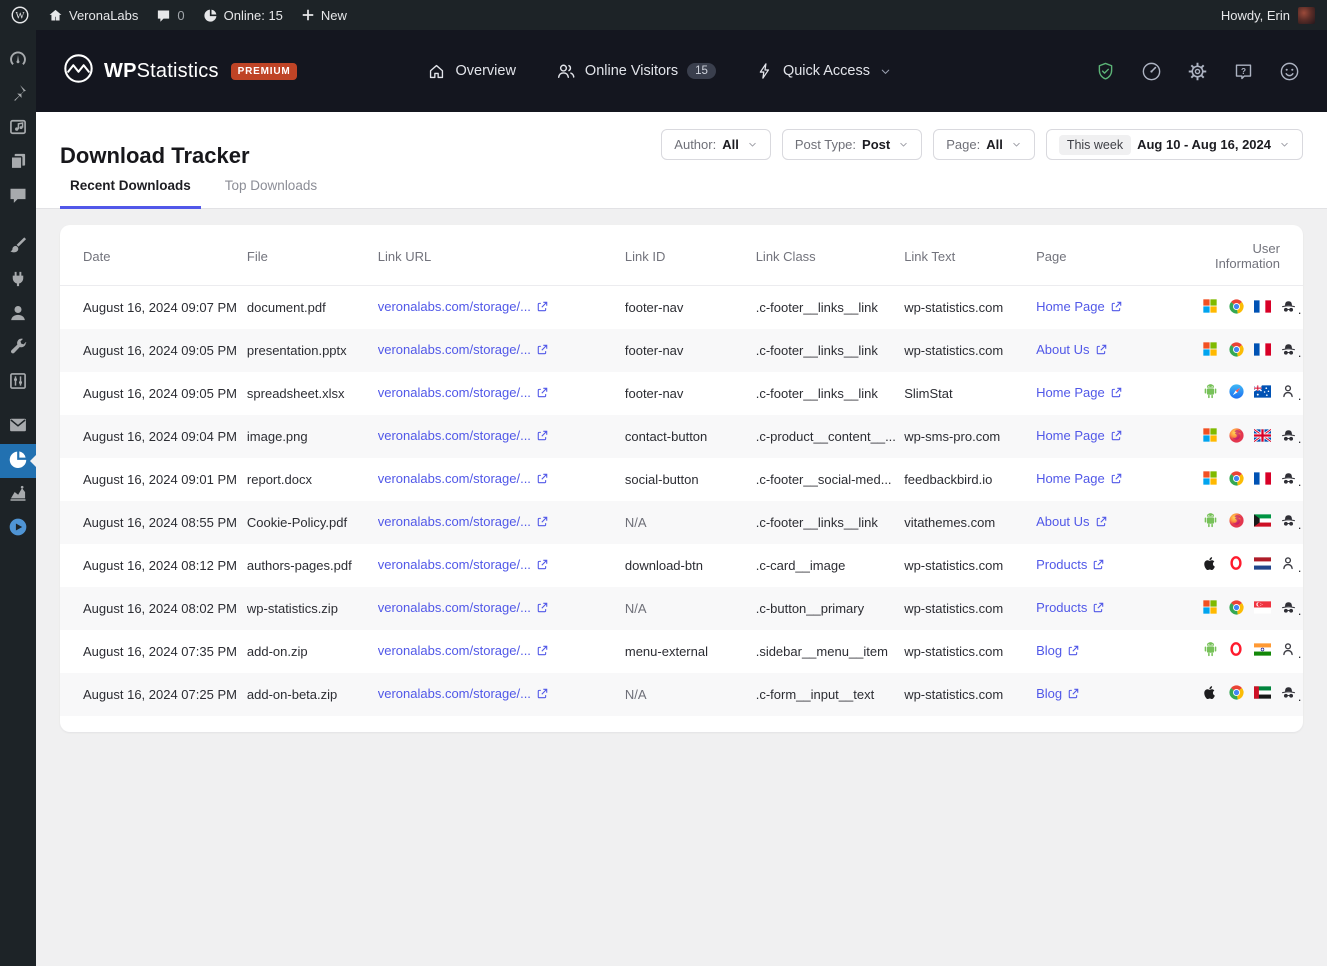 This screenshot has width=1327, height=966. What do you see at coordinates (1263, 520) in the screenshot?
I see `kuwait-flag-icon` at bounding box center [1263, 520].